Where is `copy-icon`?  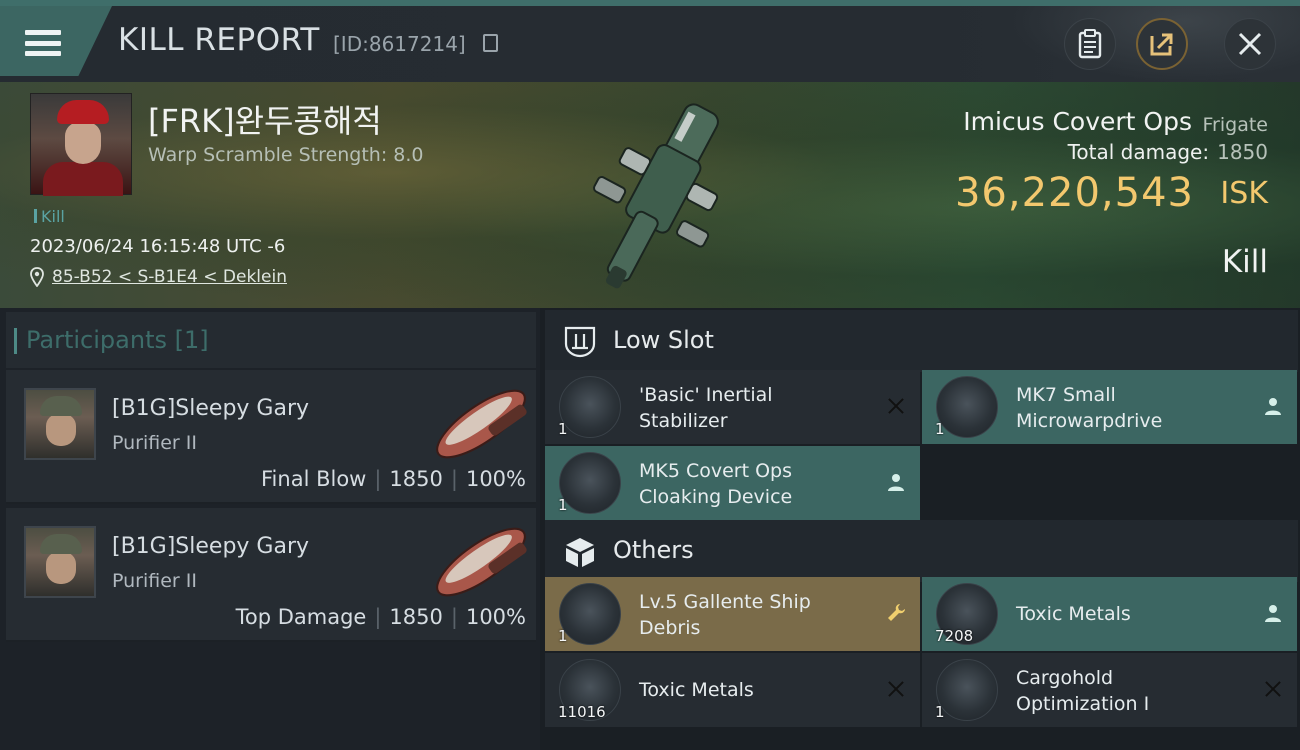 copy-icon is located at coordinates (490, 43).